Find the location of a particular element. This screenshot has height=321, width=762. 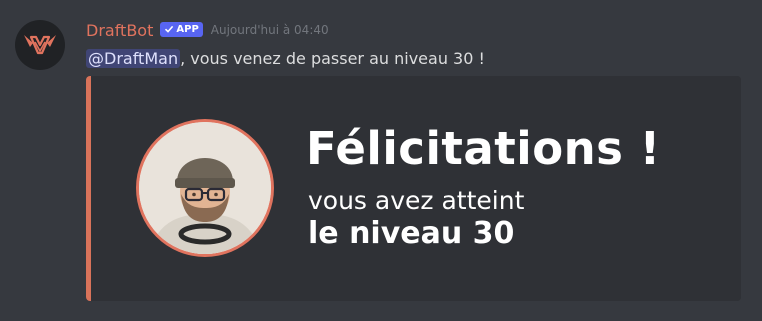

check-icon is located at coordinates (169, 29).